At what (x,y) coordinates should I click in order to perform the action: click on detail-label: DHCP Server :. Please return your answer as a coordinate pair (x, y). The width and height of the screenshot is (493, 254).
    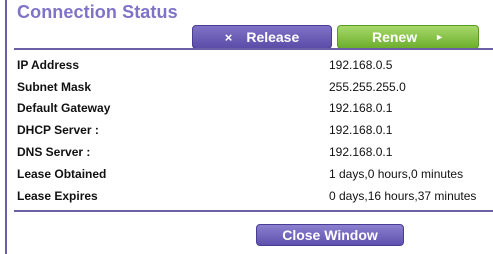
    Looking at the image, I should click on (58, 130).